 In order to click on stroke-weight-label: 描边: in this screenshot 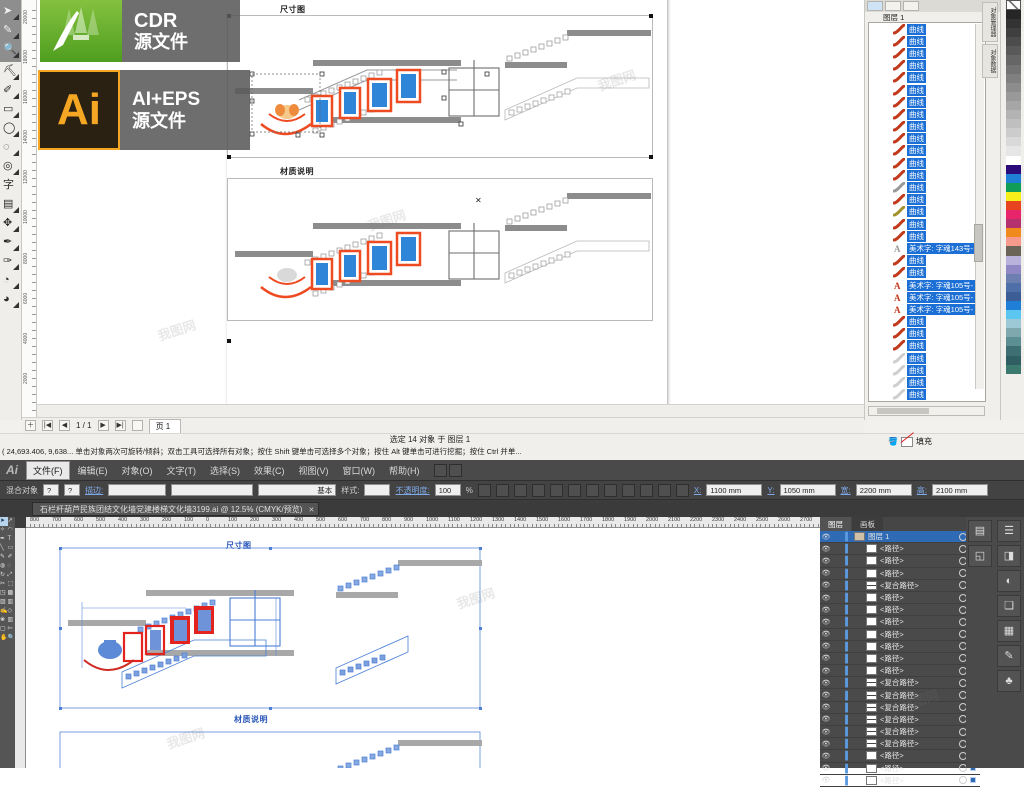, I will do `click(94, 490)`.